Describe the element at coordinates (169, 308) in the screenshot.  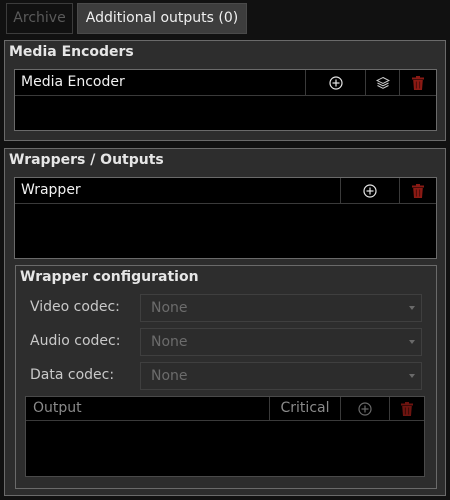
I see `video-codec-value: None` at that location.